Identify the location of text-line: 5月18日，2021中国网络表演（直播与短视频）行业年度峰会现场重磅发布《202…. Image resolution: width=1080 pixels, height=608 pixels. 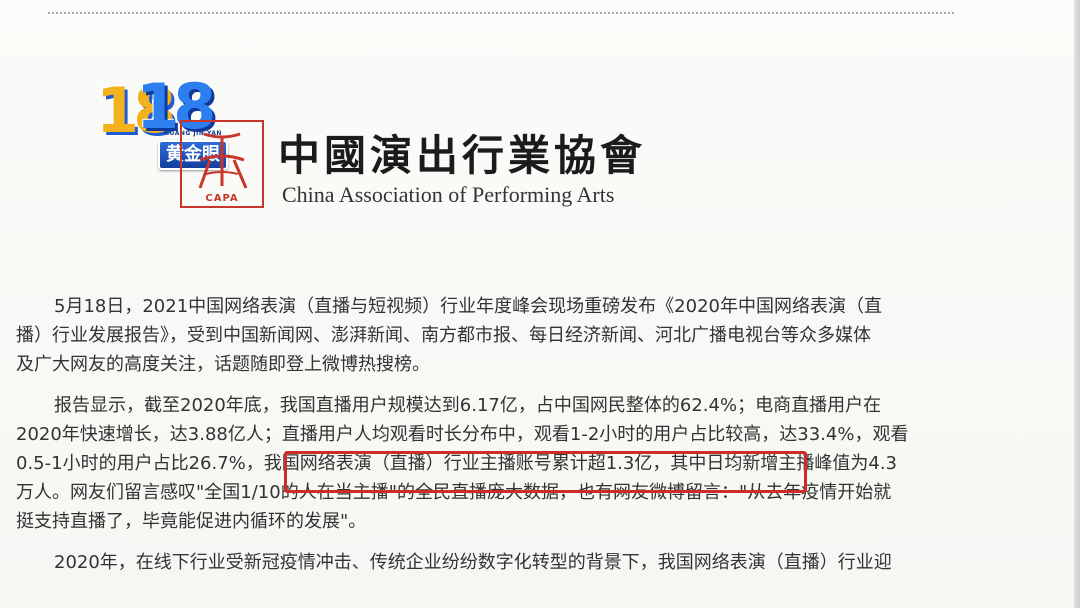
(468, 306).